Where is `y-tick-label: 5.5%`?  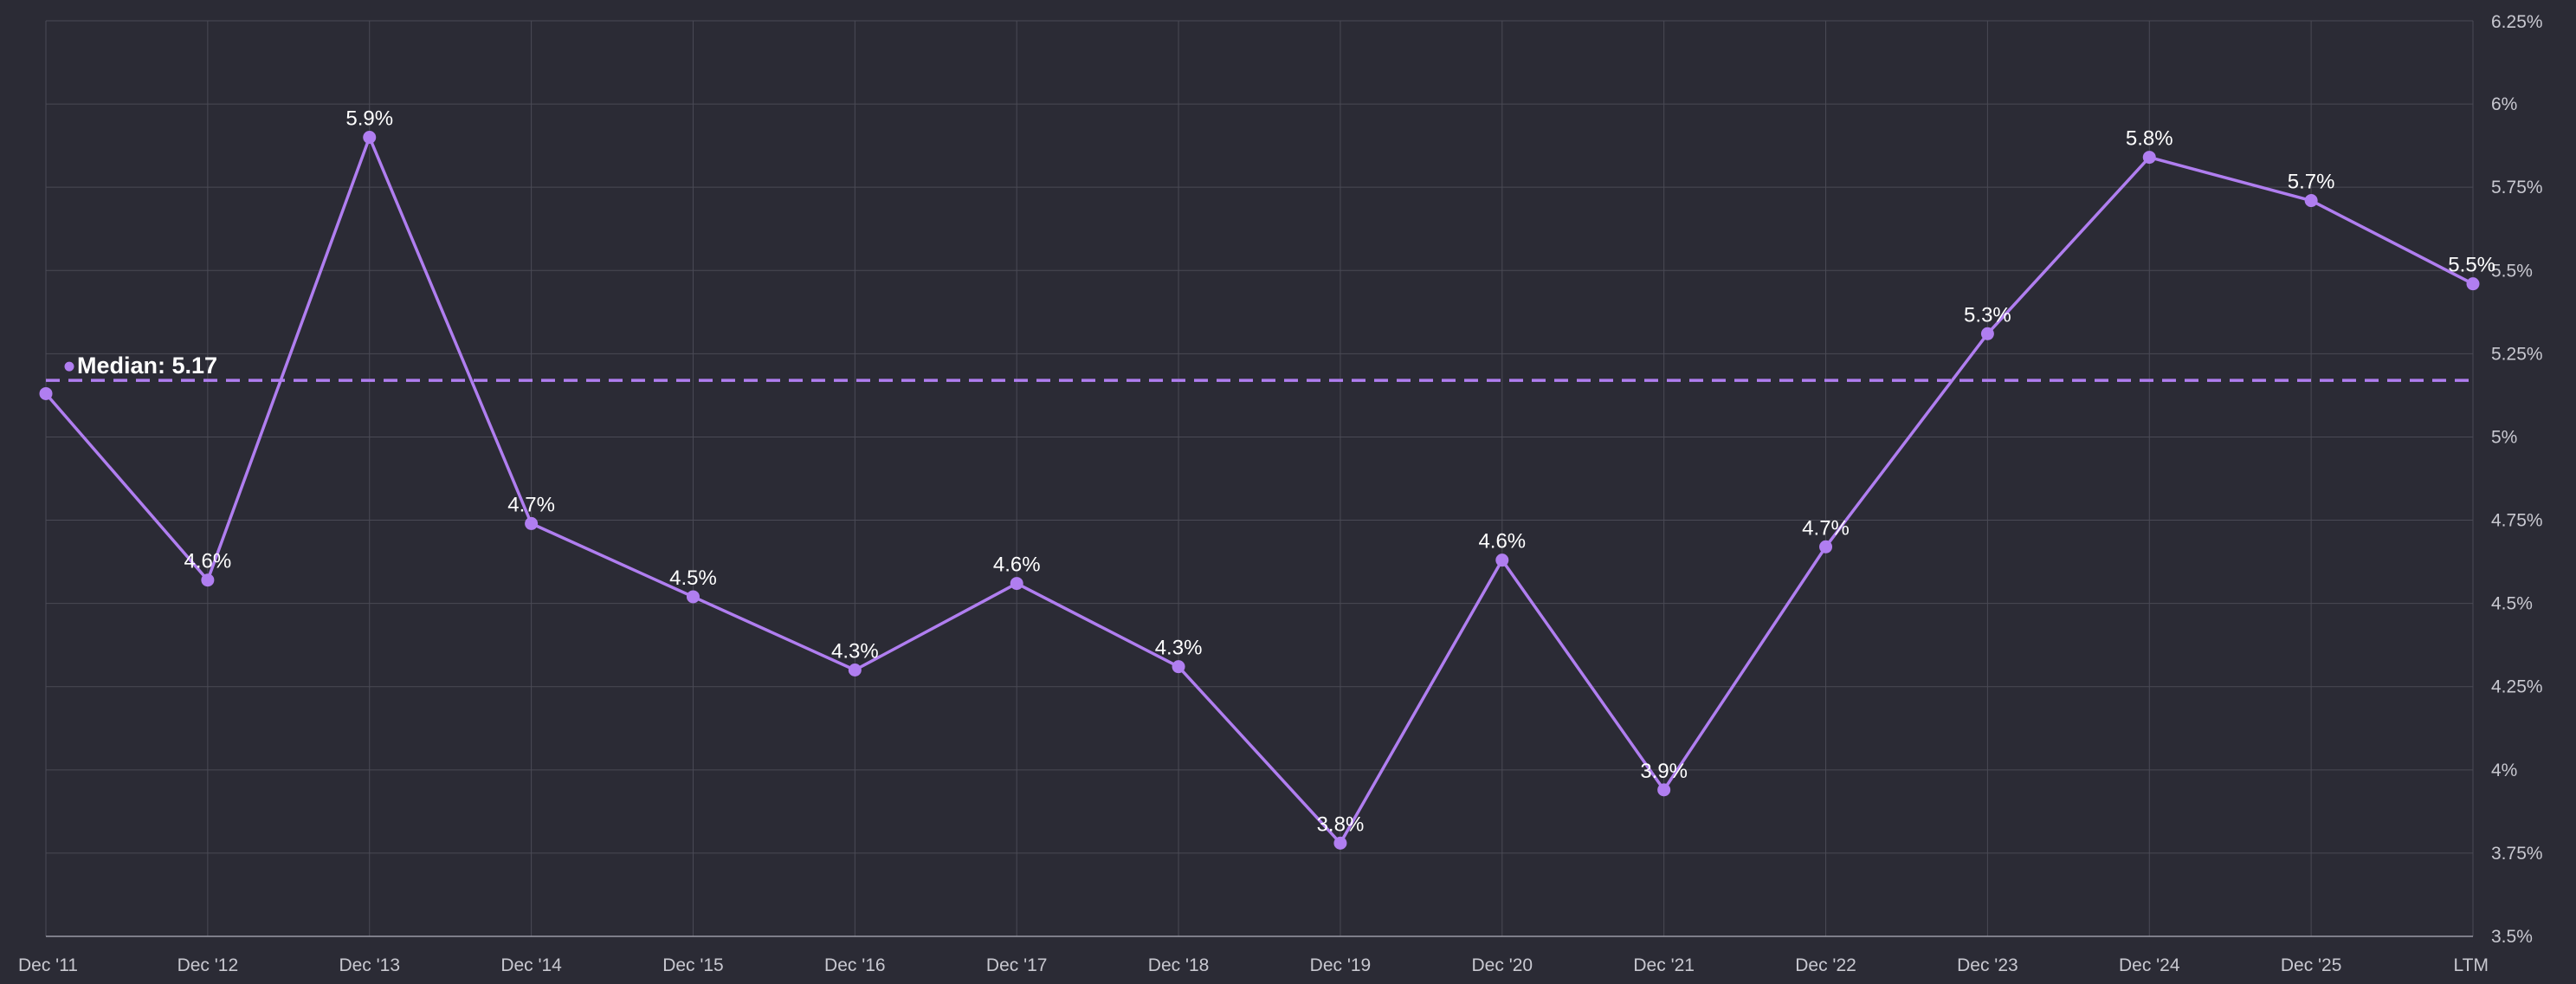 y-tick-label: 5.5% is located at coordinates (2512, 271).